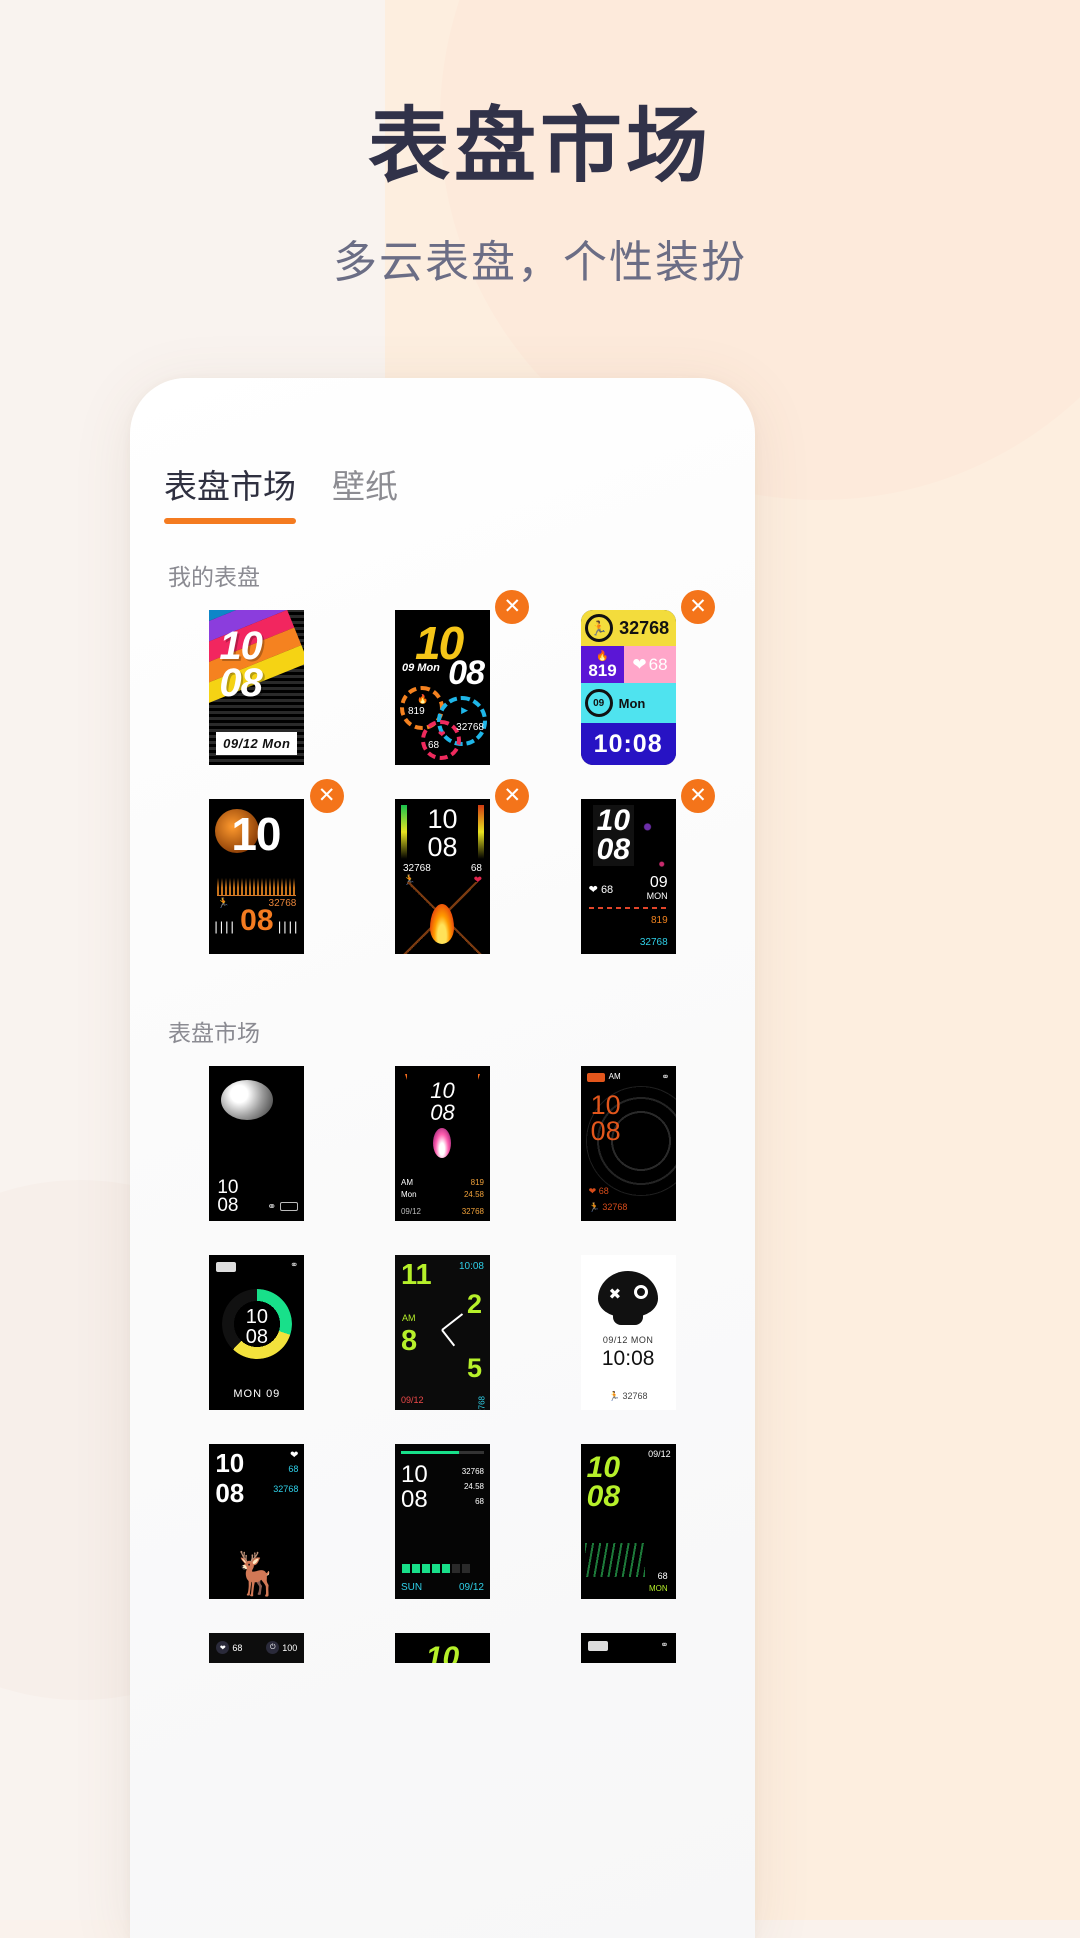  Describe the element at coordinates (602, 656) in the screenshot. I see `flame-icon: 🔥` at that location.